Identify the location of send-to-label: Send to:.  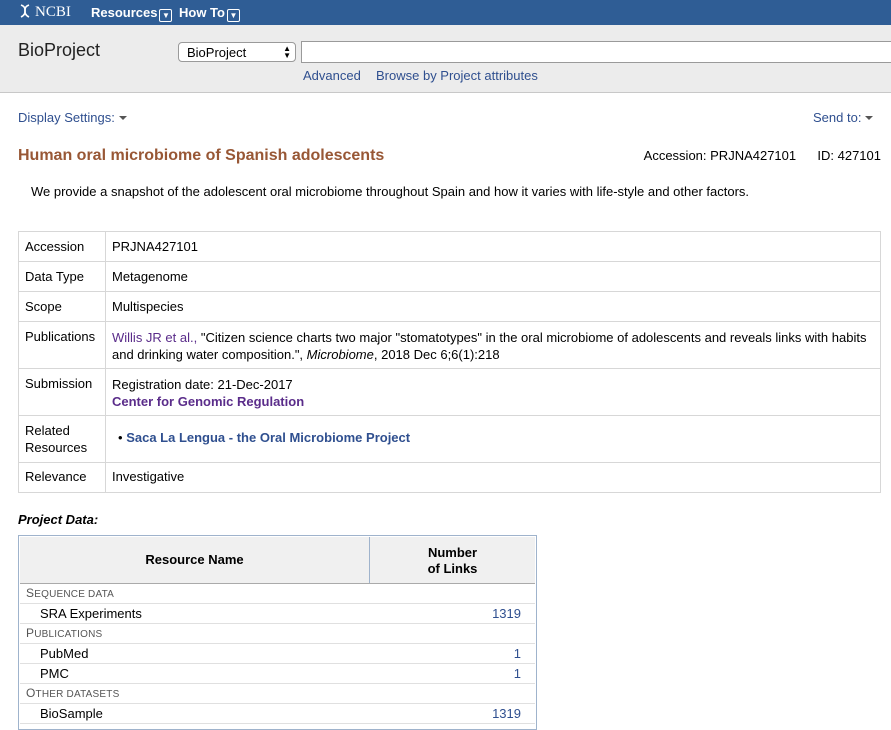
(837, 117).